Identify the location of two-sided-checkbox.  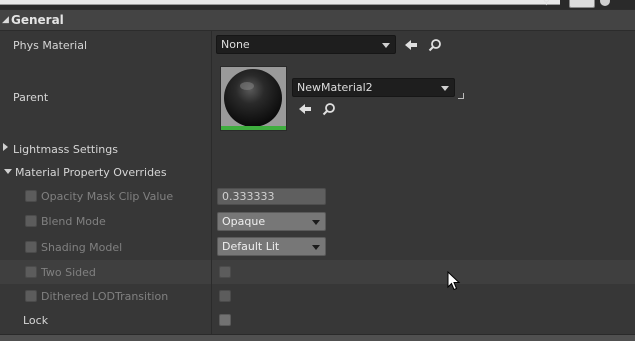
(225, 272).